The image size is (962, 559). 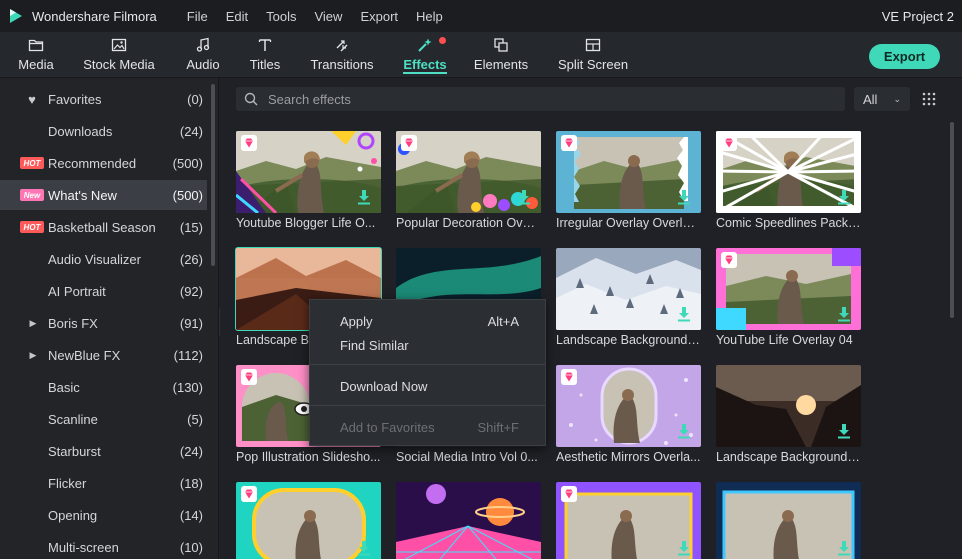 I want to click on context-menu-apply: Apply, so click(x=356, y=321).